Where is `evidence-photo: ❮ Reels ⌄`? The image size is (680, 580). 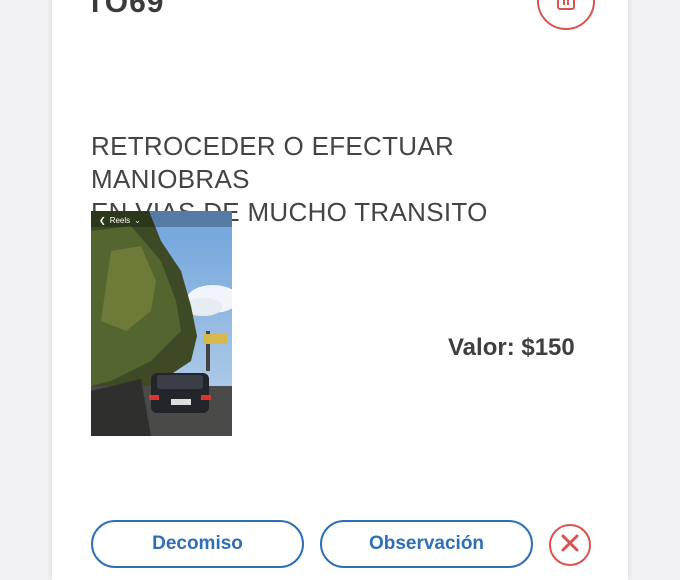 evidence-photo: ❮ Reels ⌄ is located at coordinates (161, 323).